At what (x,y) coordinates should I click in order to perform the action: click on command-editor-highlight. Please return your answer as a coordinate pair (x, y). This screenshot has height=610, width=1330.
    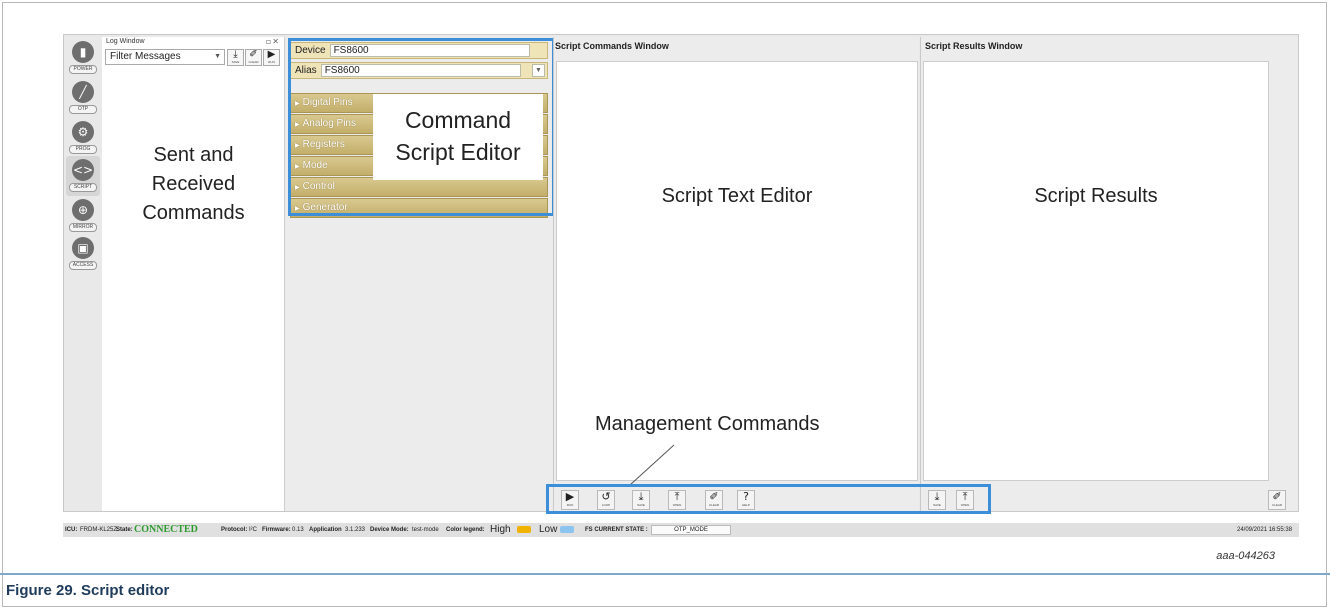
    Looking at the image, I should click on (421, 127).